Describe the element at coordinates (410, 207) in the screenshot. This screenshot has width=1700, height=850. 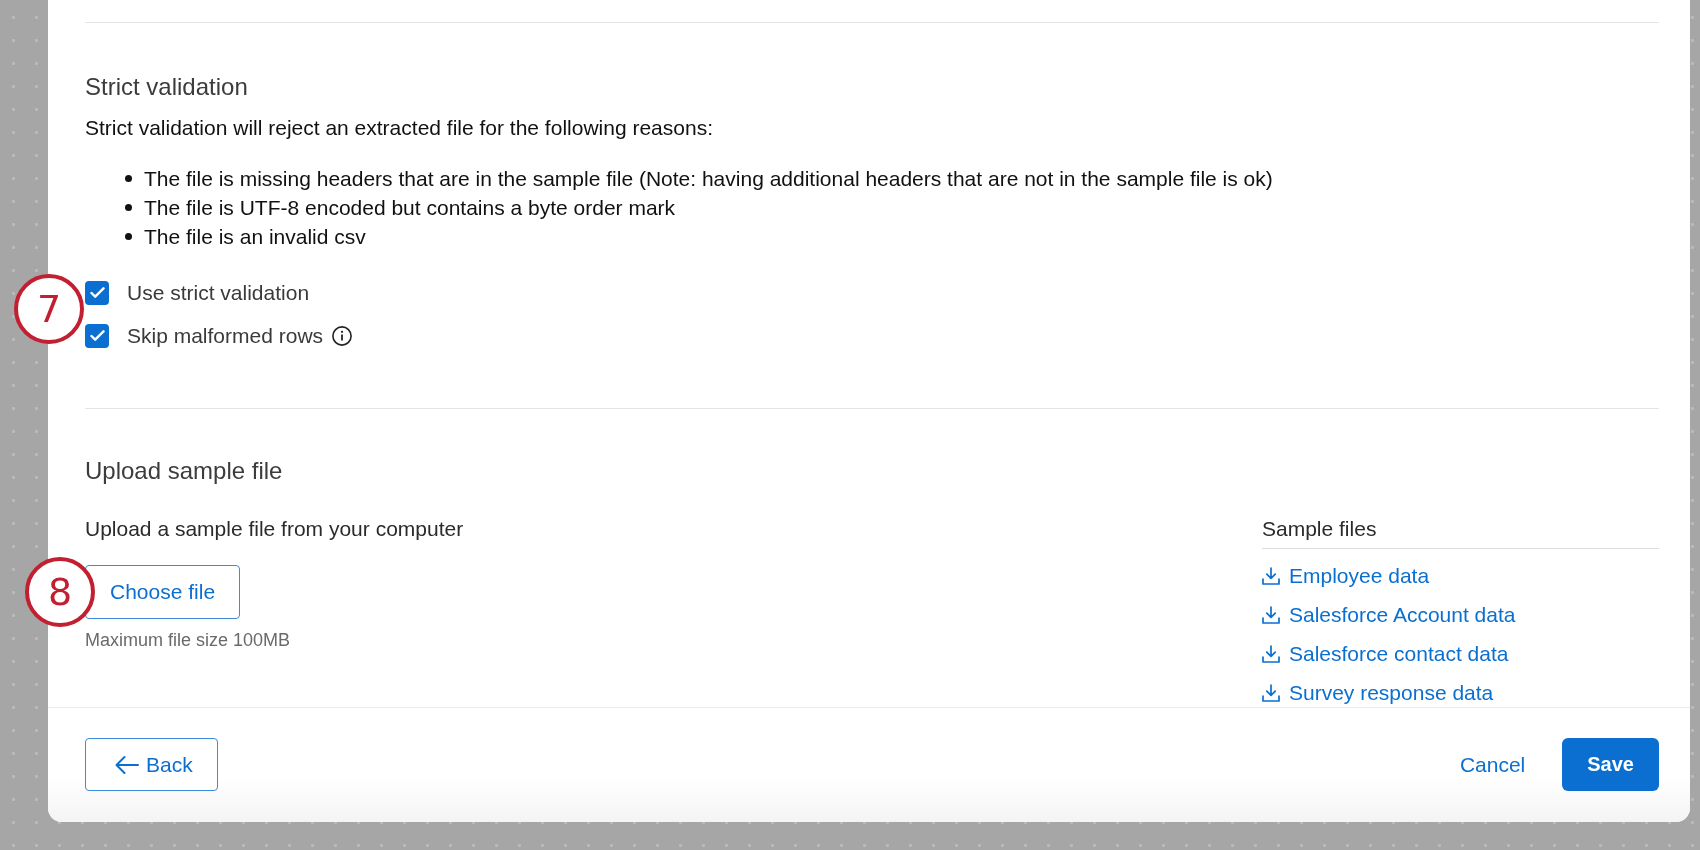
I see `list-item-text: The file is UTF-8 encoded but contains a byte order mark` at that location.